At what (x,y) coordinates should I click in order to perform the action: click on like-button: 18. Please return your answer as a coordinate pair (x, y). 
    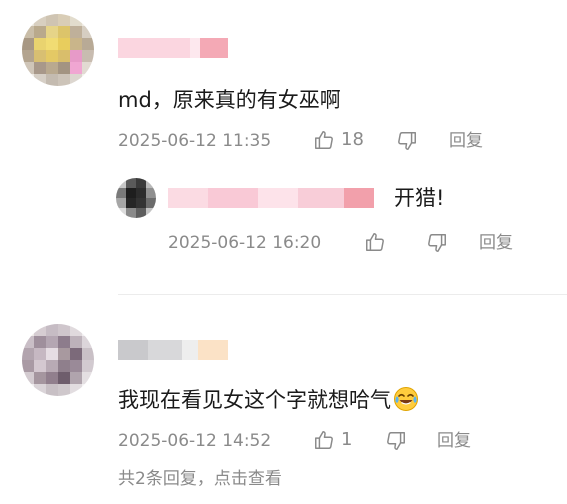
    Looking at the image, I should click on (338, 140).